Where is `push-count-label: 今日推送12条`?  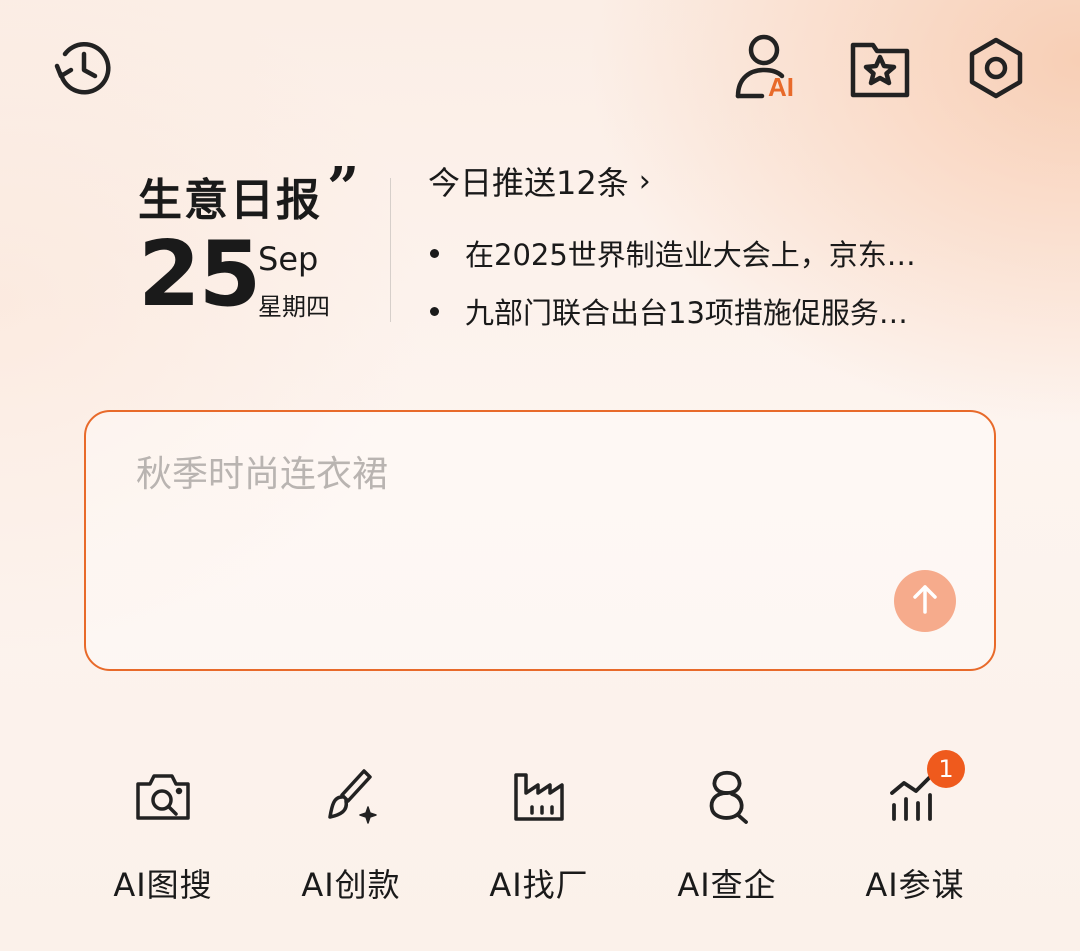
push-count-label: 今日推送12条 is located at coordinates (528, 183).